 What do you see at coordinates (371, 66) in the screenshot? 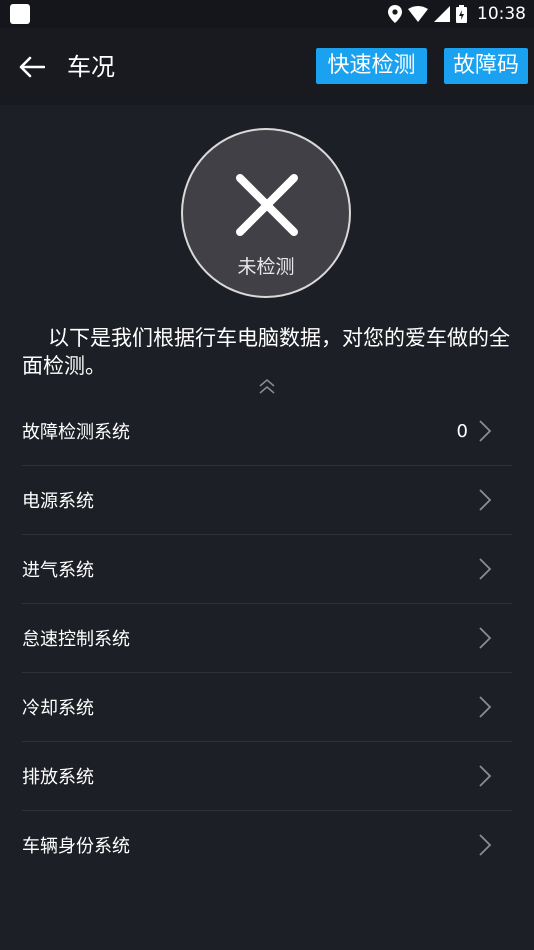
I see `quick-check-button: 快速检测` at bounding box center [371, 66].